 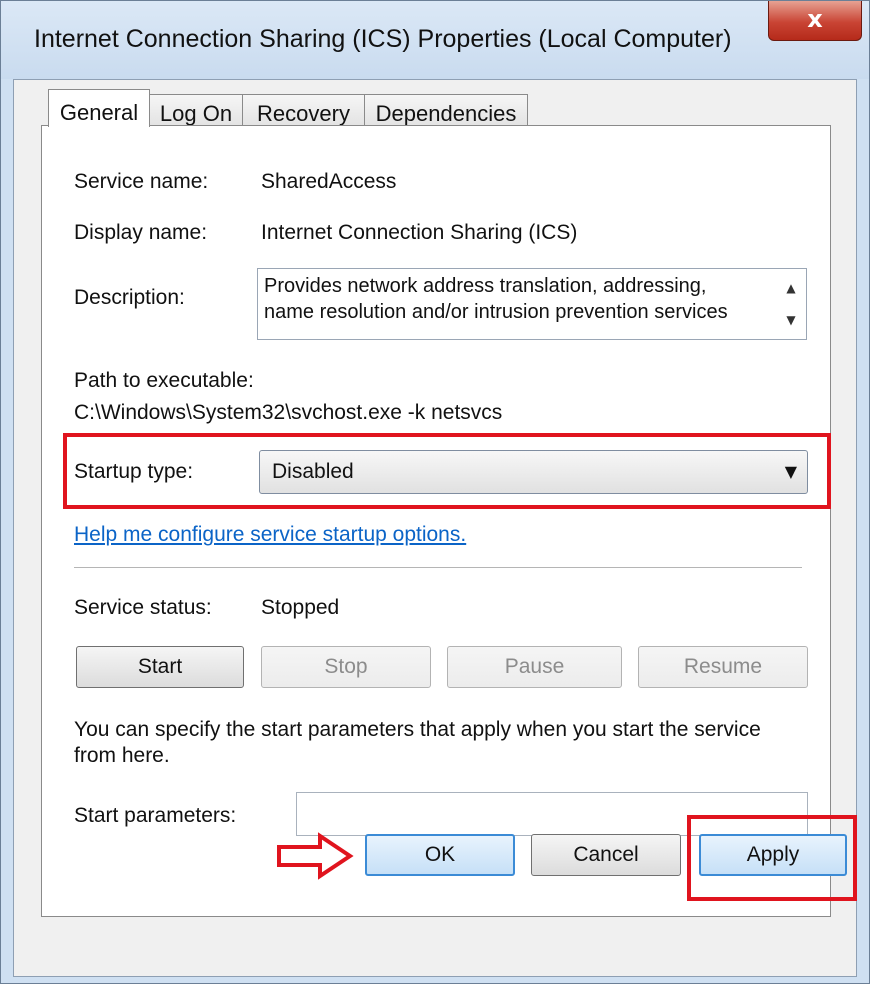 What do you see at coordinates (723, 667) in the screenshot?
I see `resume-button: Resume` at bounding box center [723, 667].